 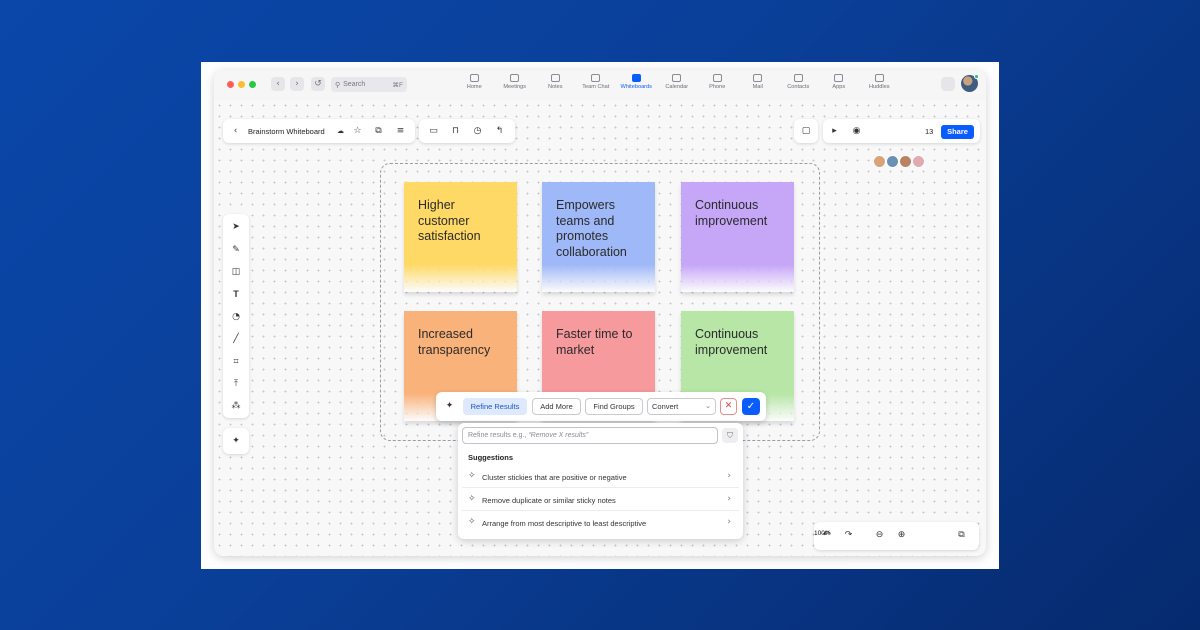 I want to click on nav-item-whiteboards: Whiteboards, so click(x=636, y=86).